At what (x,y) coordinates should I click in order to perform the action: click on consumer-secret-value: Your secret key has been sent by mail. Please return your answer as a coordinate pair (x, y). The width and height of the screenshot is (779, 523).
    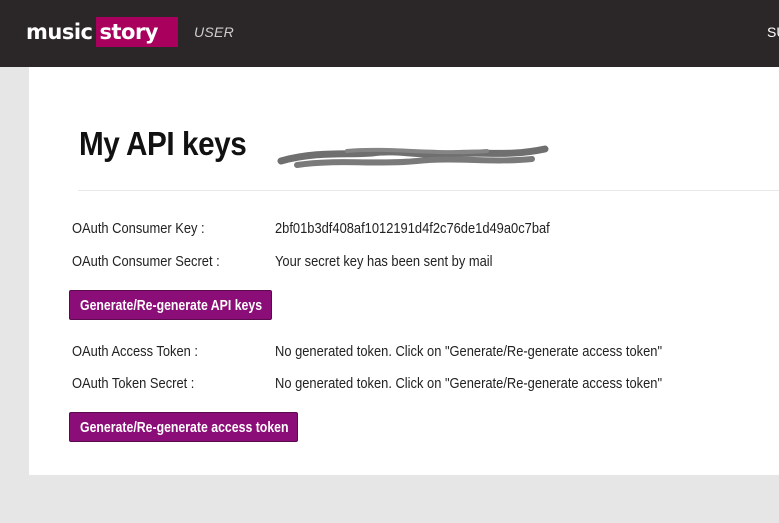
    Looking at the image, I should click on (384, 261).